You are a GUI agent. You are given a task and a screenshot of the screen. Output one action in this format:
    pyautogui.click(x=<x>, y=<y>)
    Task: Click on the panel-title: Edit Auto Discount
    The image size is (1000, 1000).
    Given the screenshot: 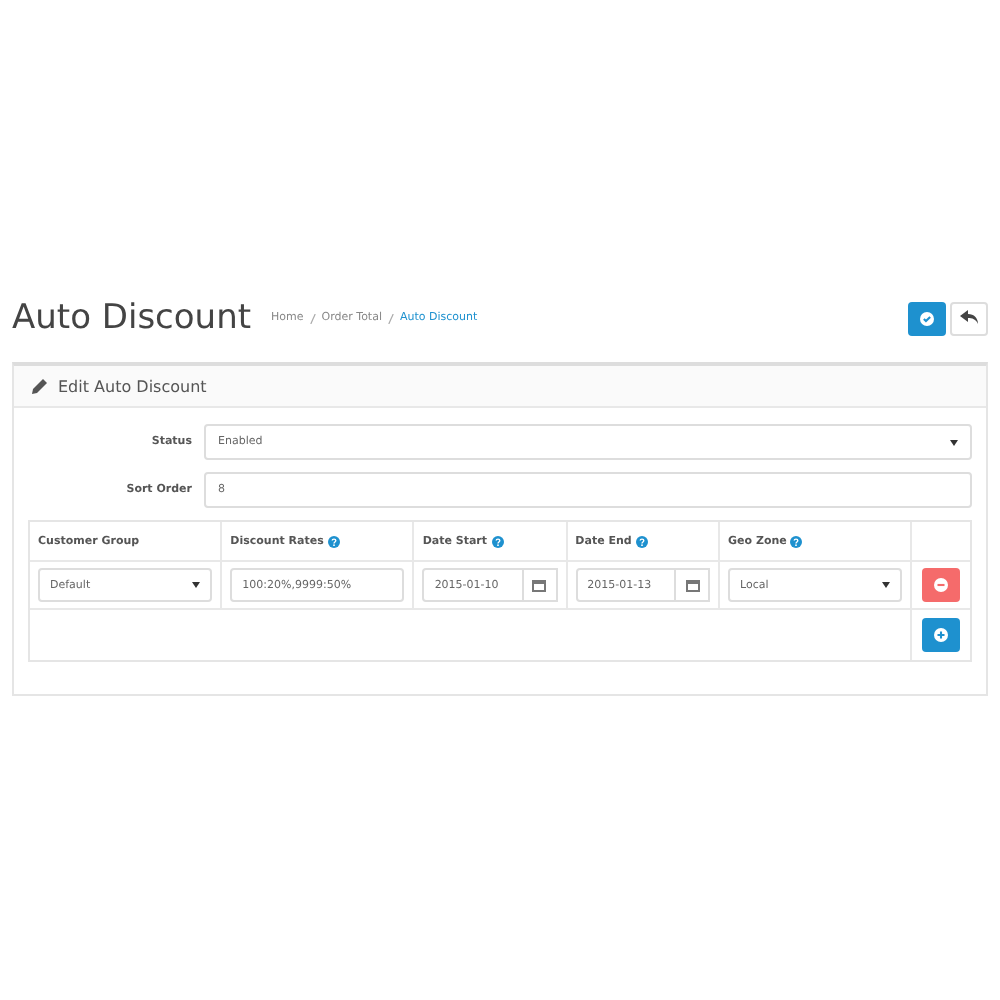 What is the action you would take?
    pyautogui.click(x=132, y=386)
    